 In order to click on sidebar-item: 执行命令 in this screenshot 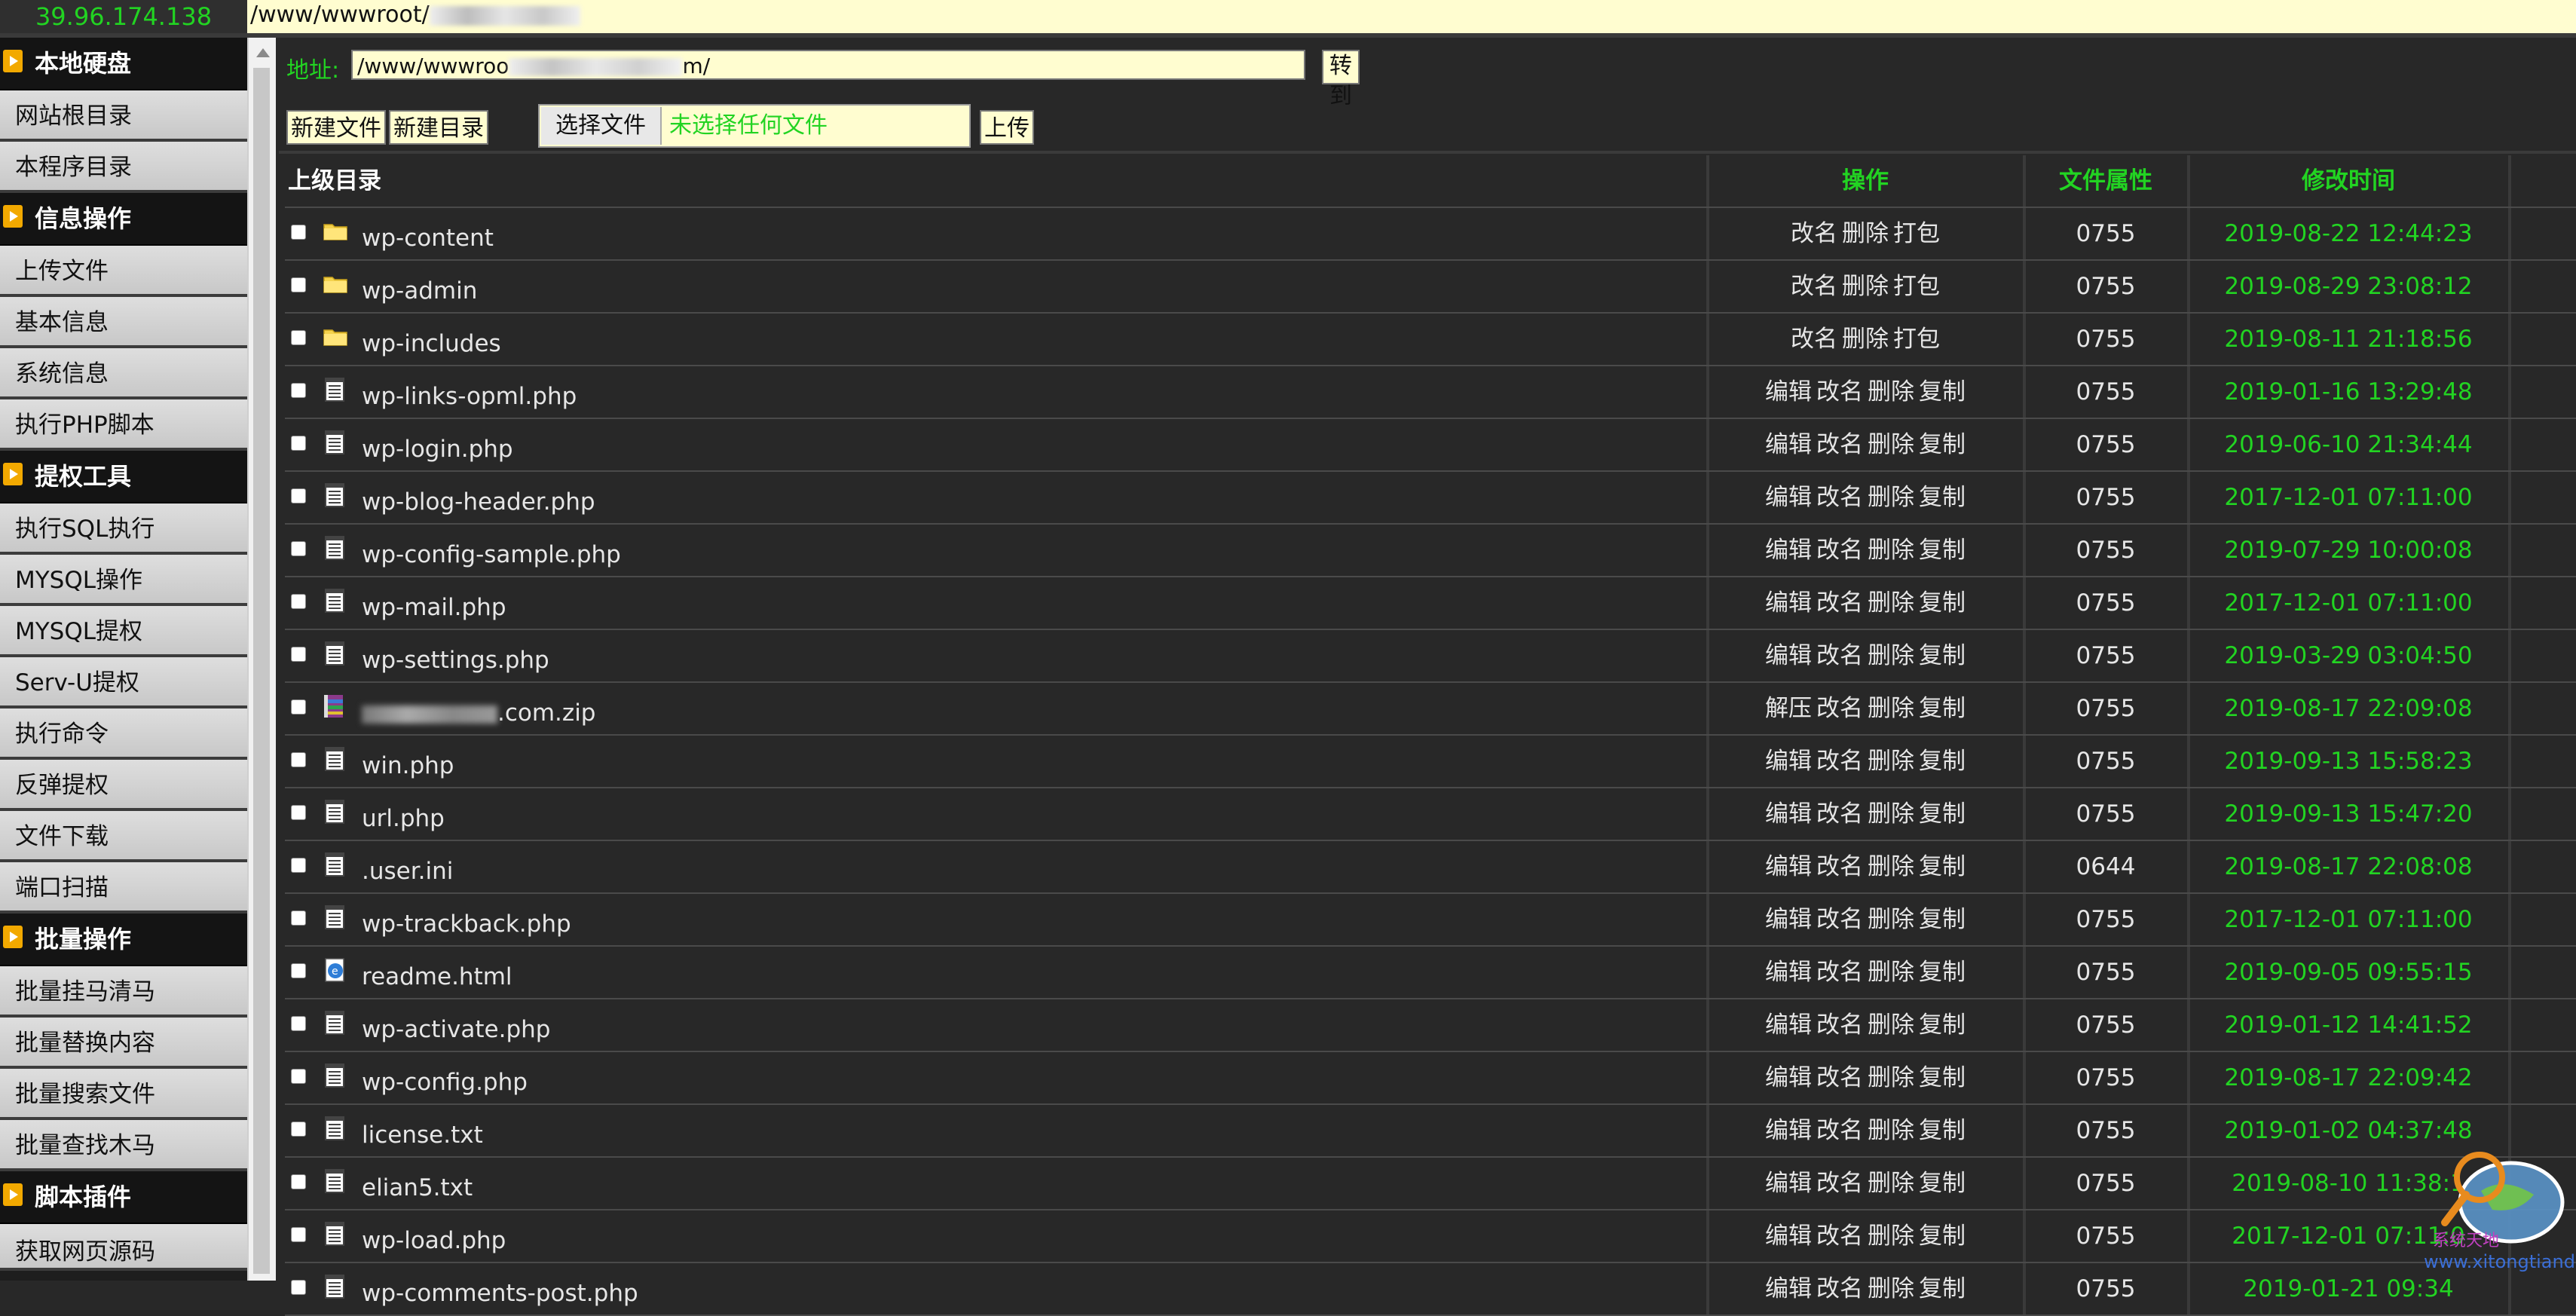, I will do `click(123, 734)`.